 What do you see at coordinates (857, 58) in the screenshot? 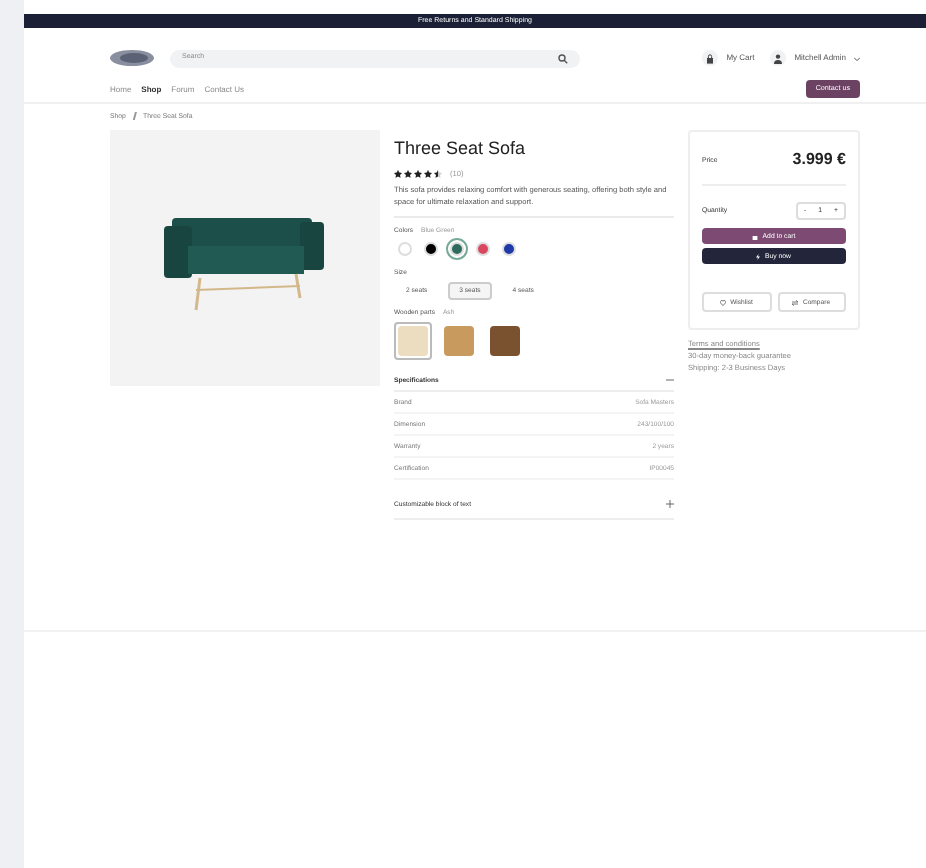
I see `caret-icon` at bounding box center [857, 58].